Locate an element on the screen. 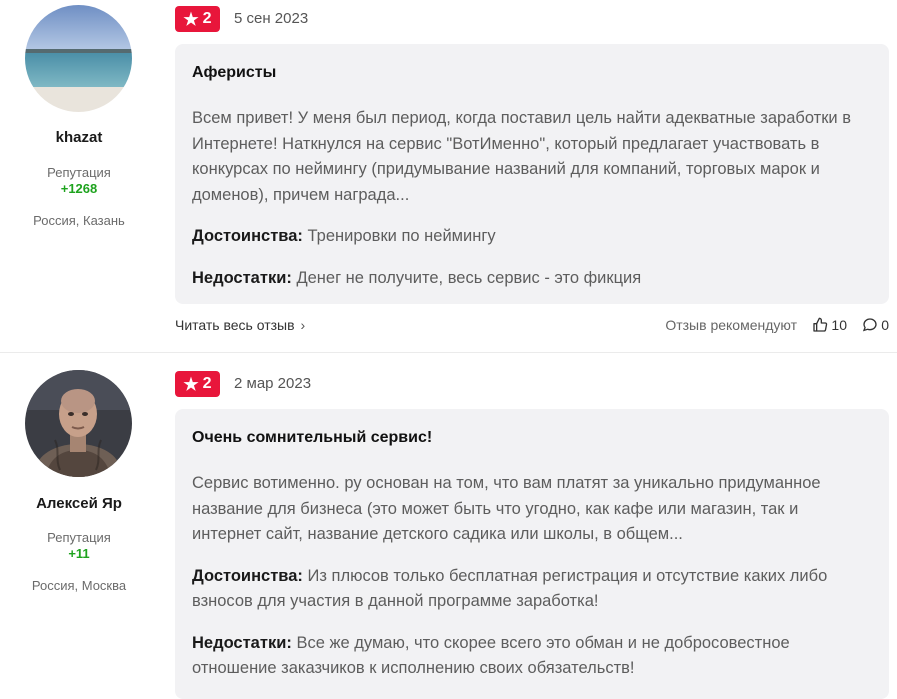 This screenshot has height=699, width=897. author-name: Алексей Яр is located at coordinates (79, 503).